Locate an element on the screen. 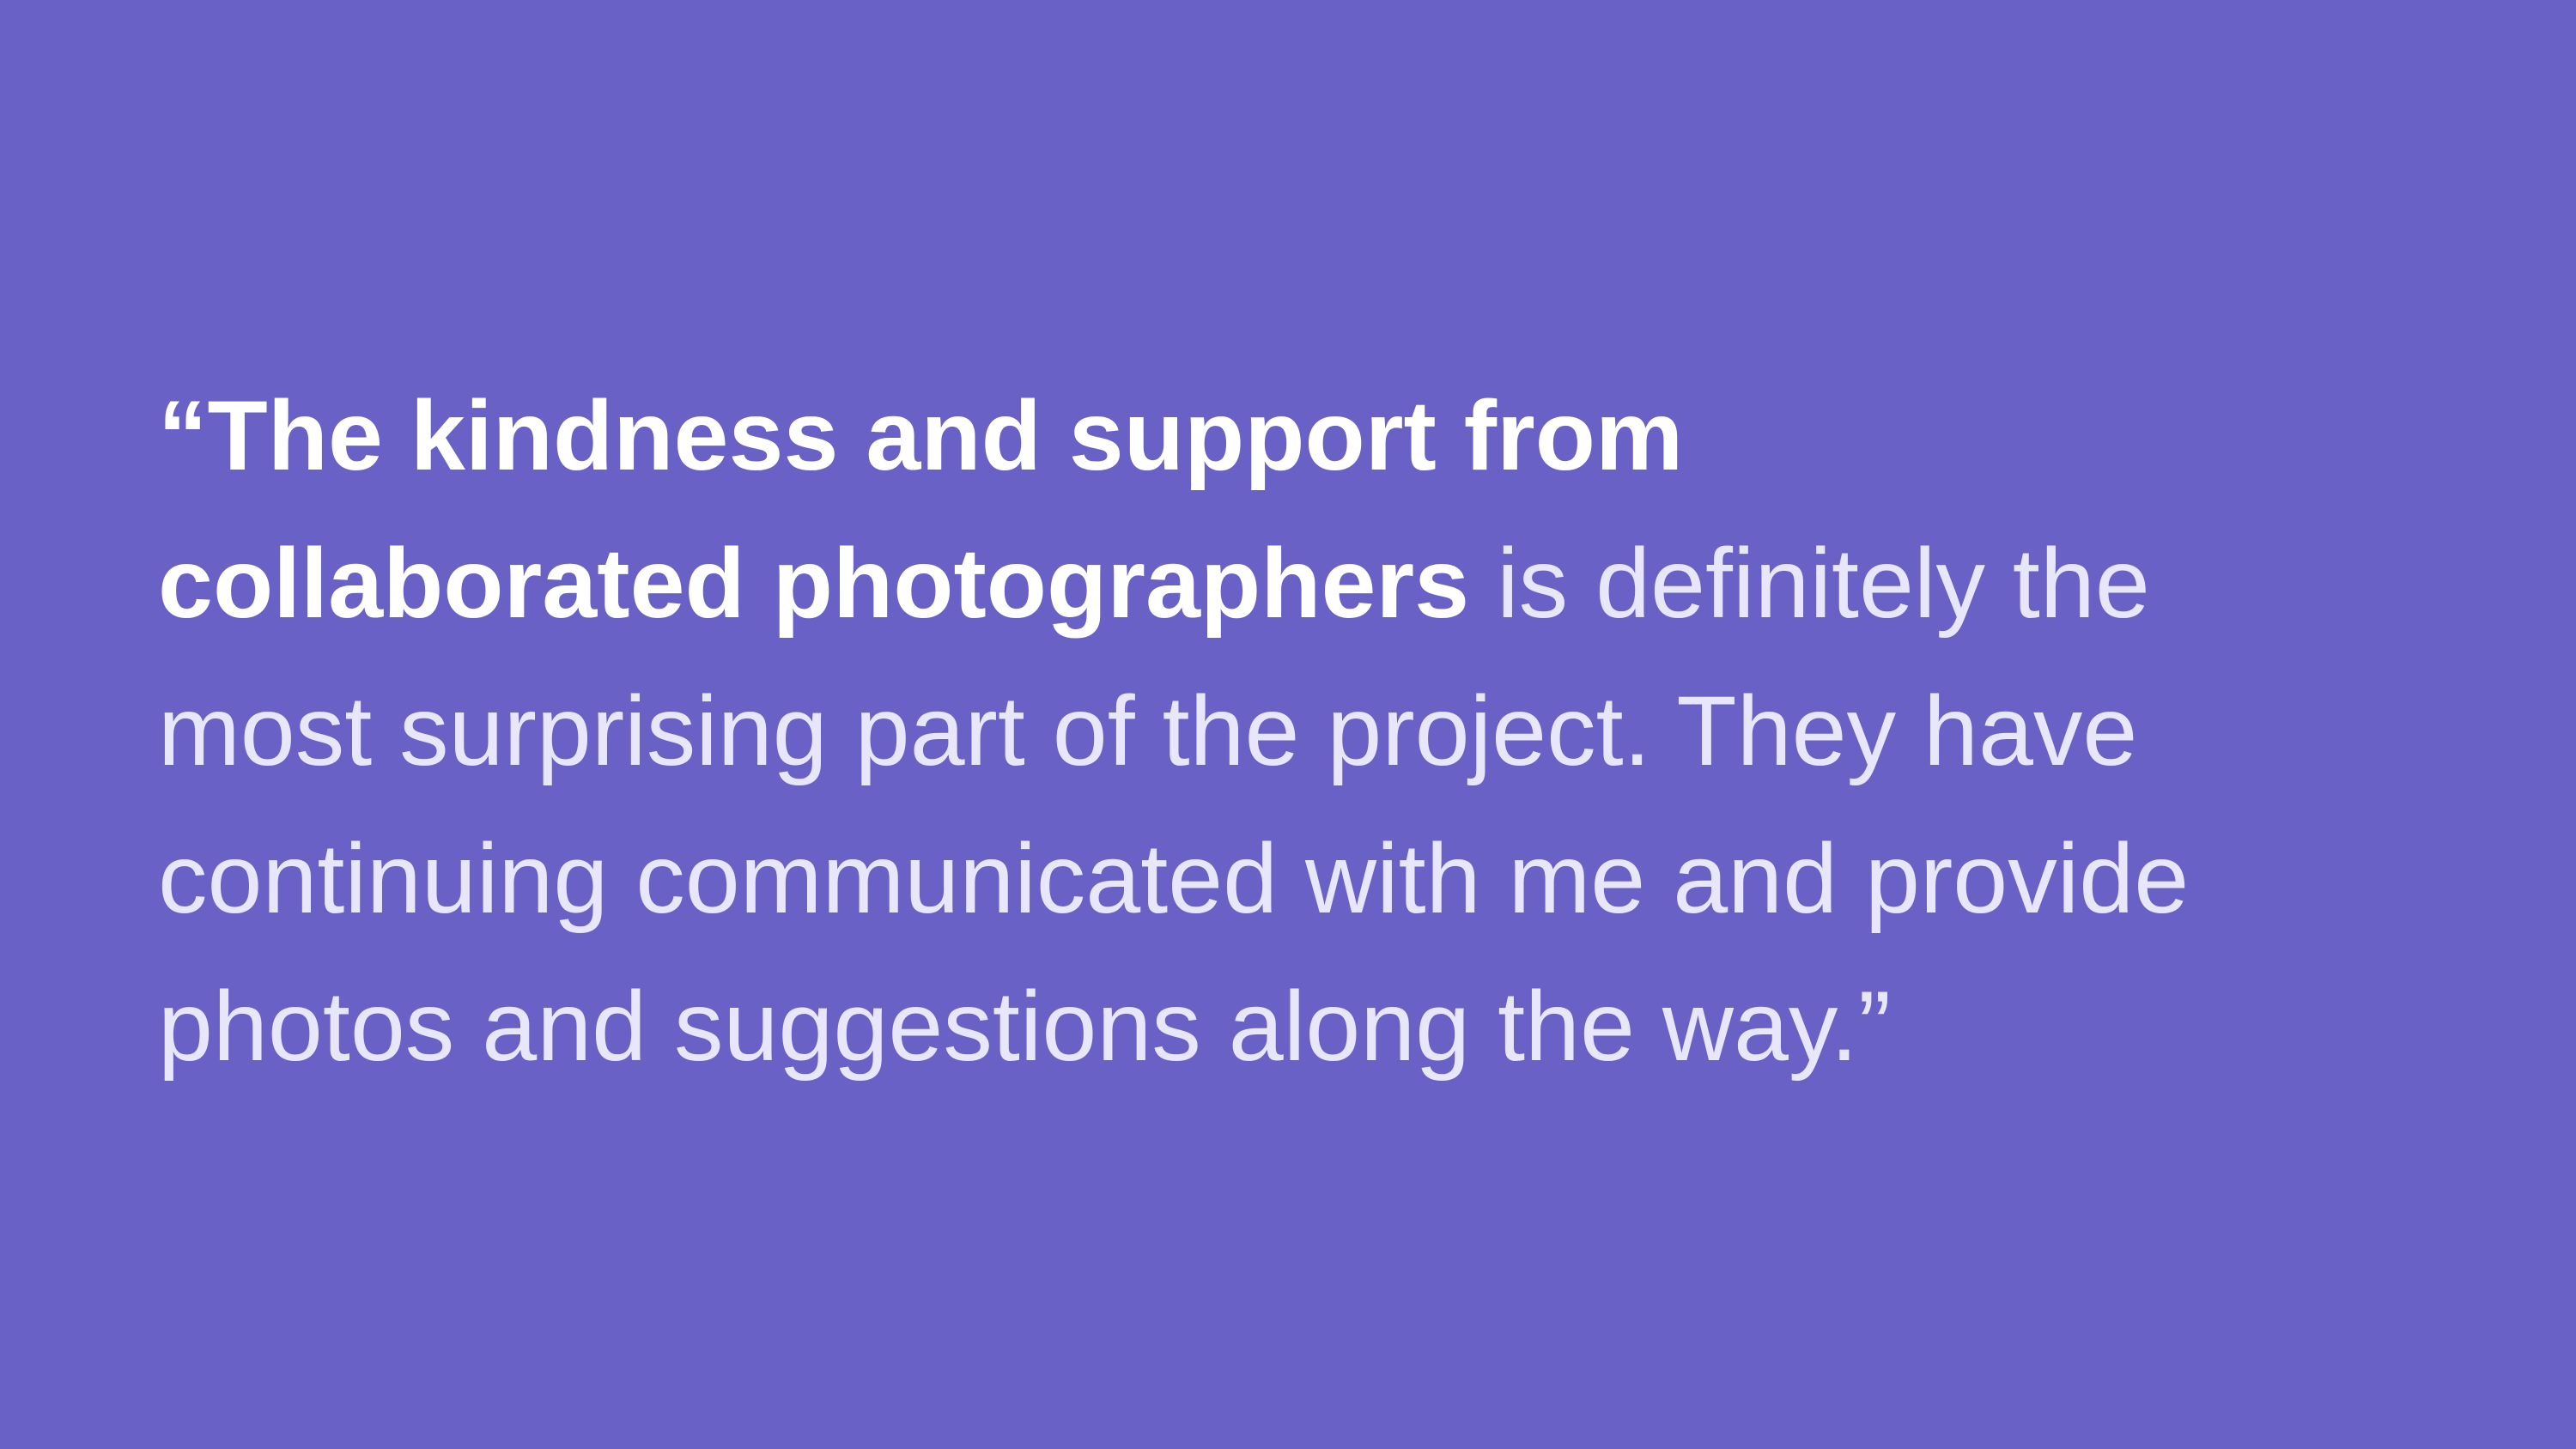 This screenshot has width=2576, height=1449. quote-line-1: “The kindness and support from is located at coordinates (1283, 436).